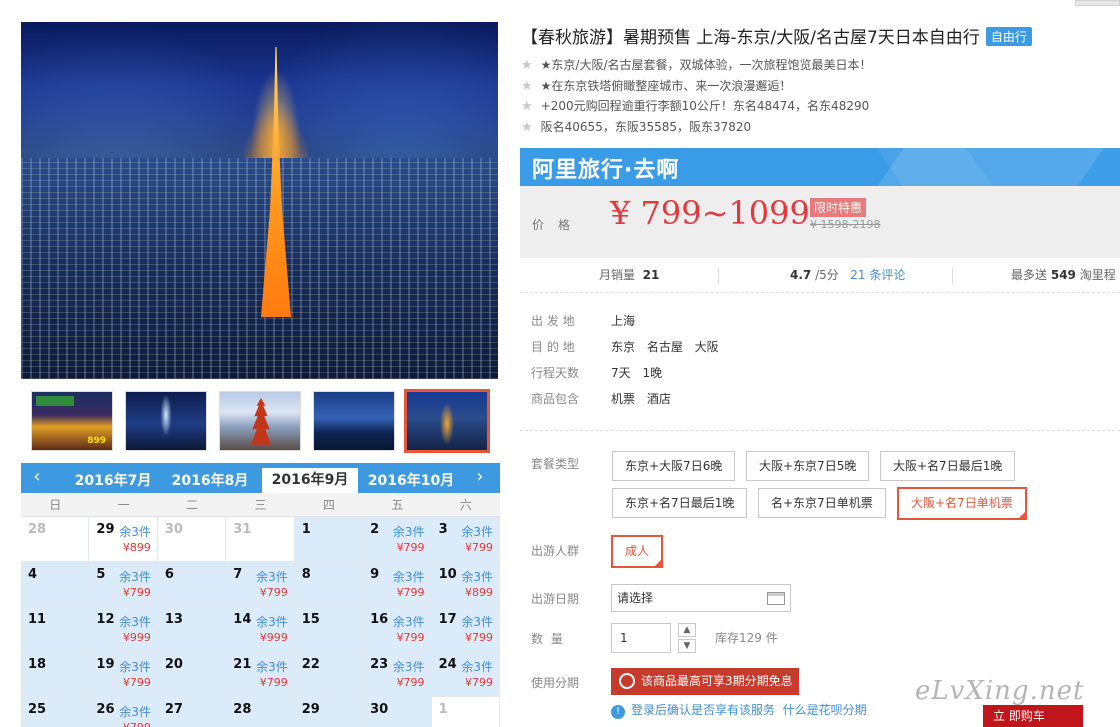  Describe the element at coordinates (825, 710) in the screenshot. I see `huabei-help-link: 什么是花呗分期` at that location.